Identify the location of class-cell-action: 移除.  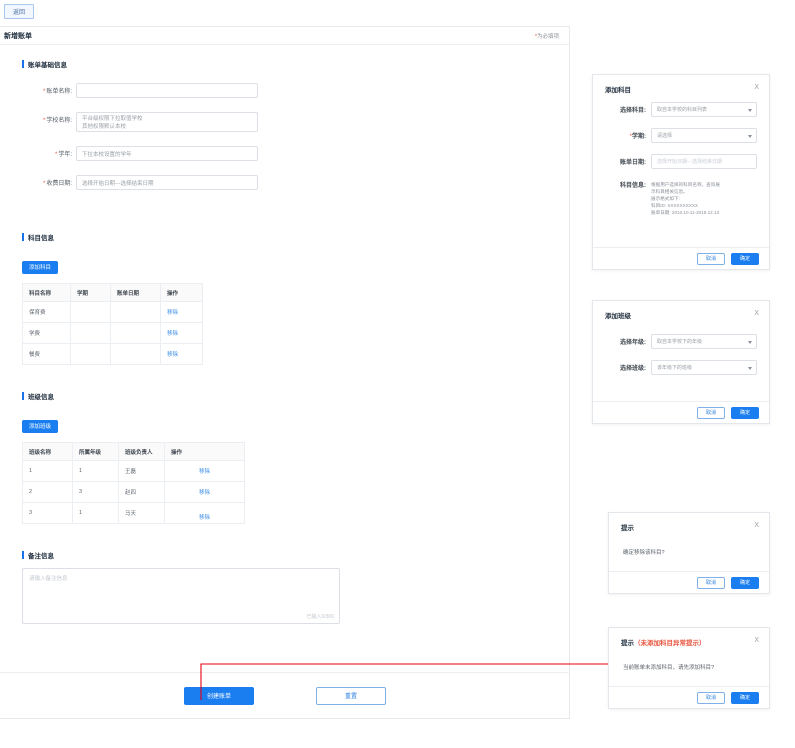
(204, 471).